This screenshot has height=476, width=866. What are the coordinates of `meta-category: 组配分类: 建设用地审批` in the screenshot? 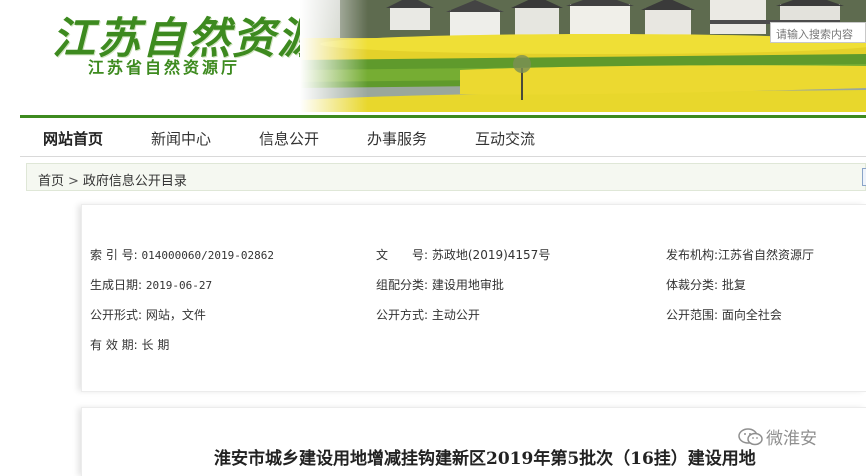 It's located at (440, 284).